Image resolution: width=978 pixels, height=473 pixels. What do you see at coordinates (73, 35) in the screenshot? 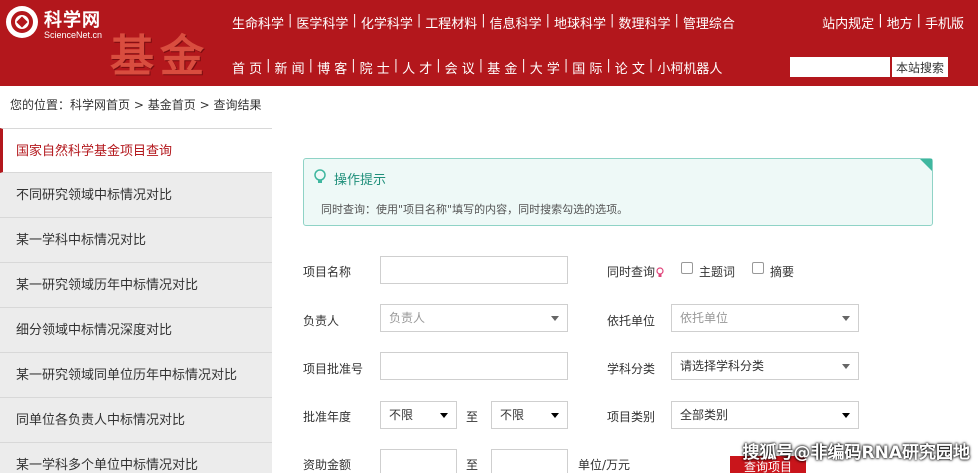
I see `logo-domain: ScienceNet.cn` at bounding box center [73, 35].